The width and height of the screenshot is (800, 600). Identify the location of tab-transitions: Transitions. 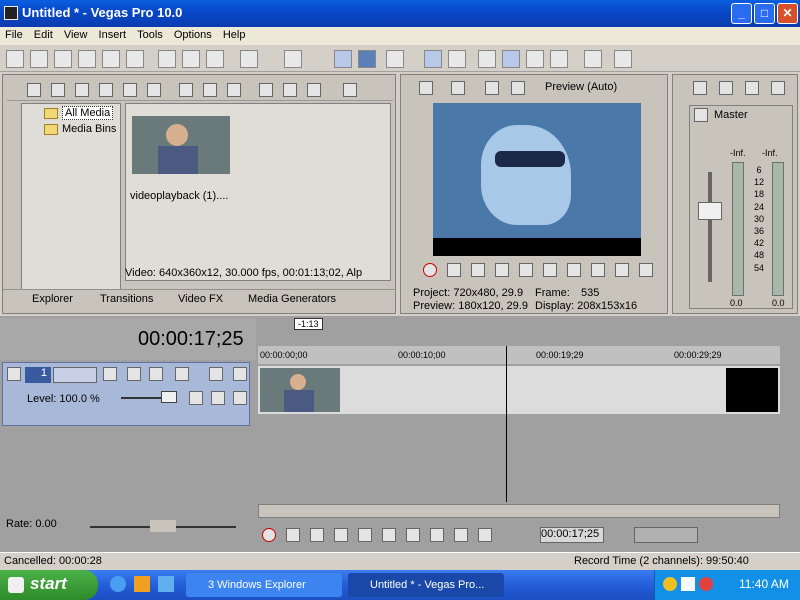
(126, 299).